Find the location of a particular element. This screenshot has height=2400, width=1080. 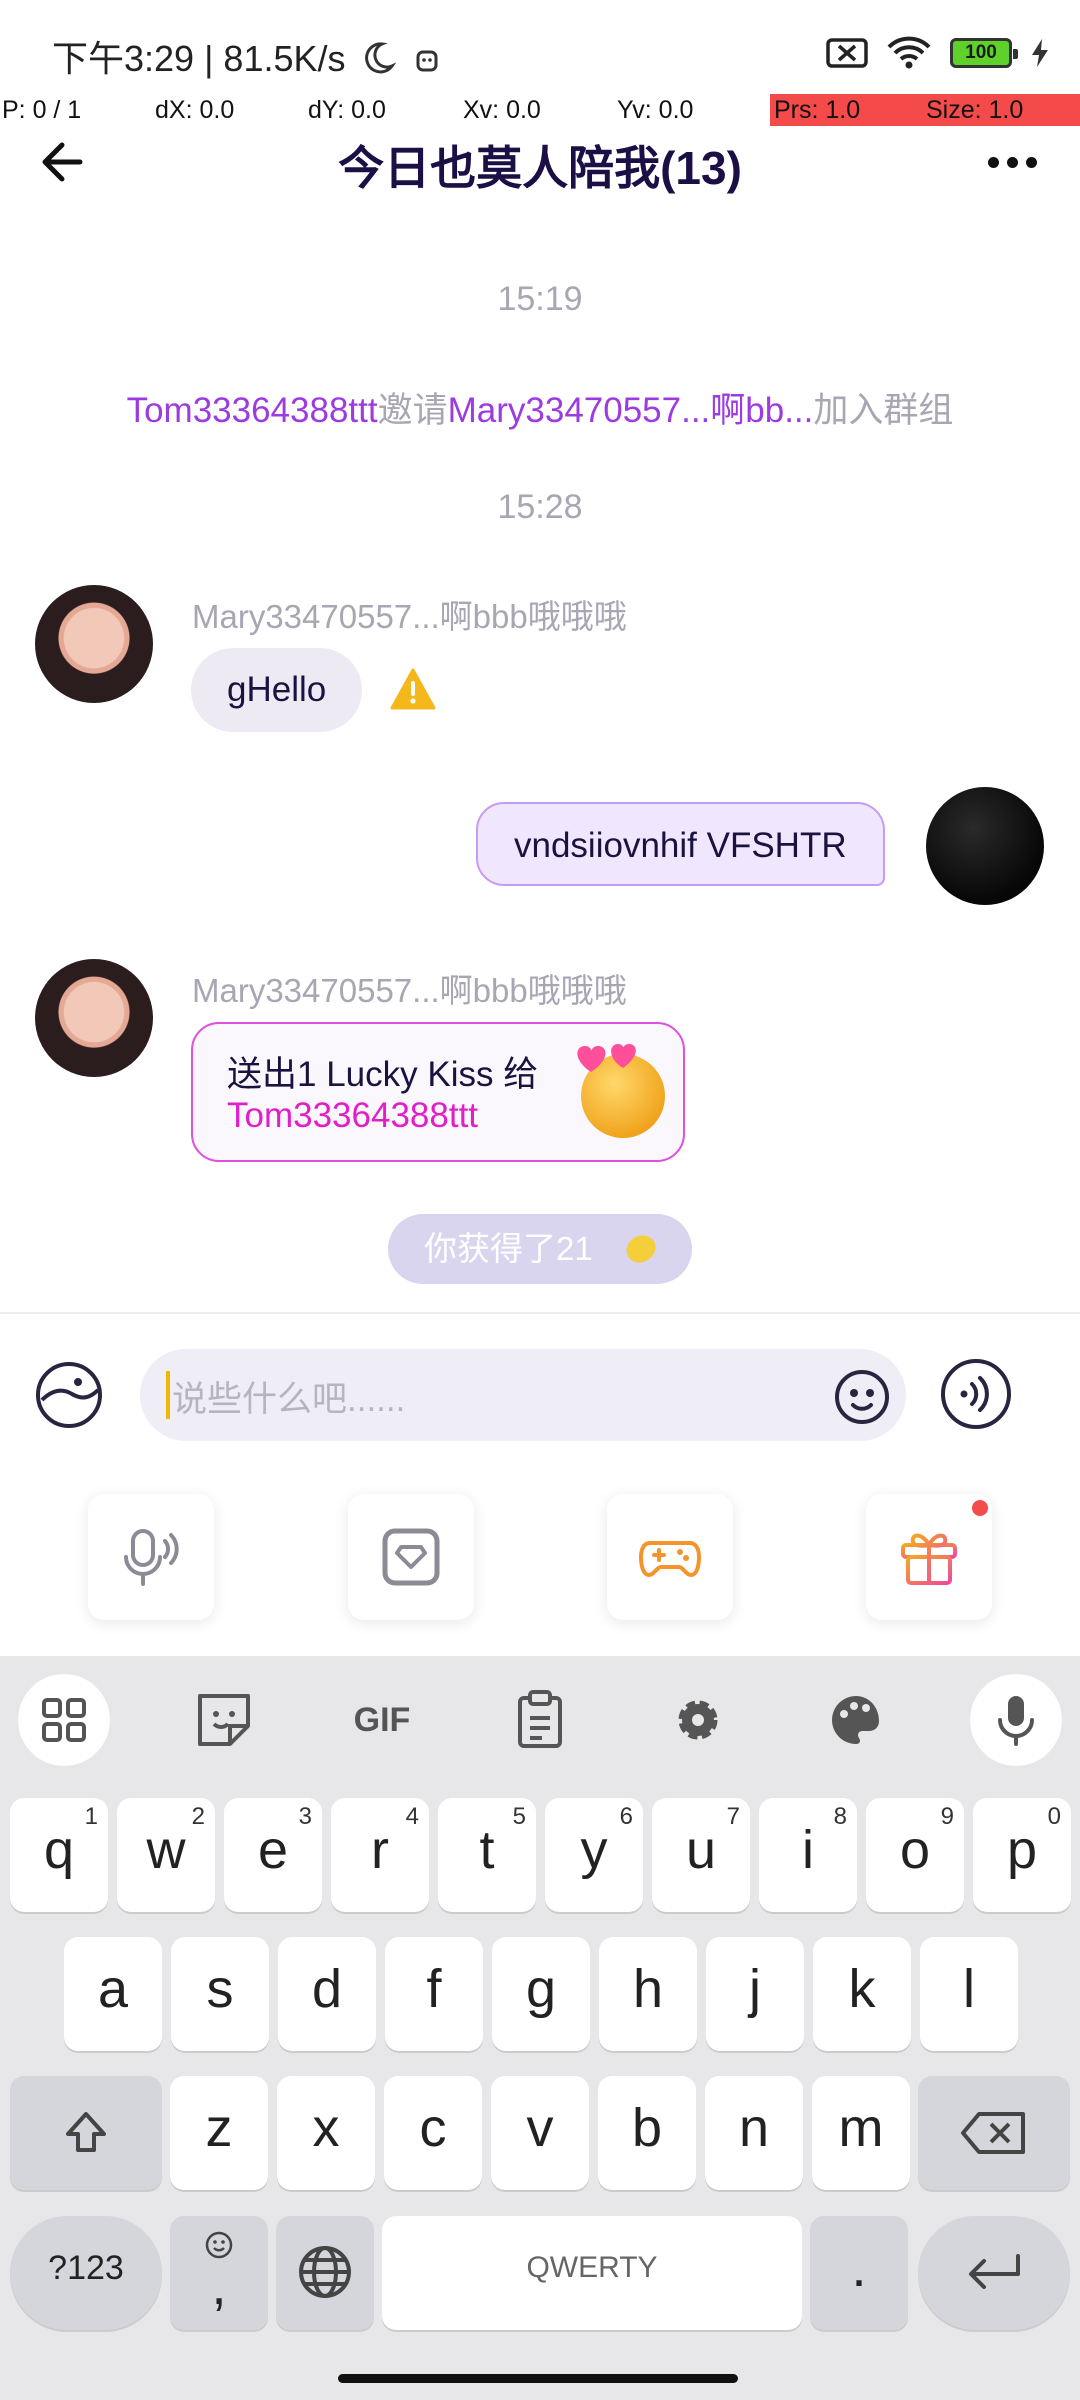

key-g: g is located at coordinates (541, 1994).